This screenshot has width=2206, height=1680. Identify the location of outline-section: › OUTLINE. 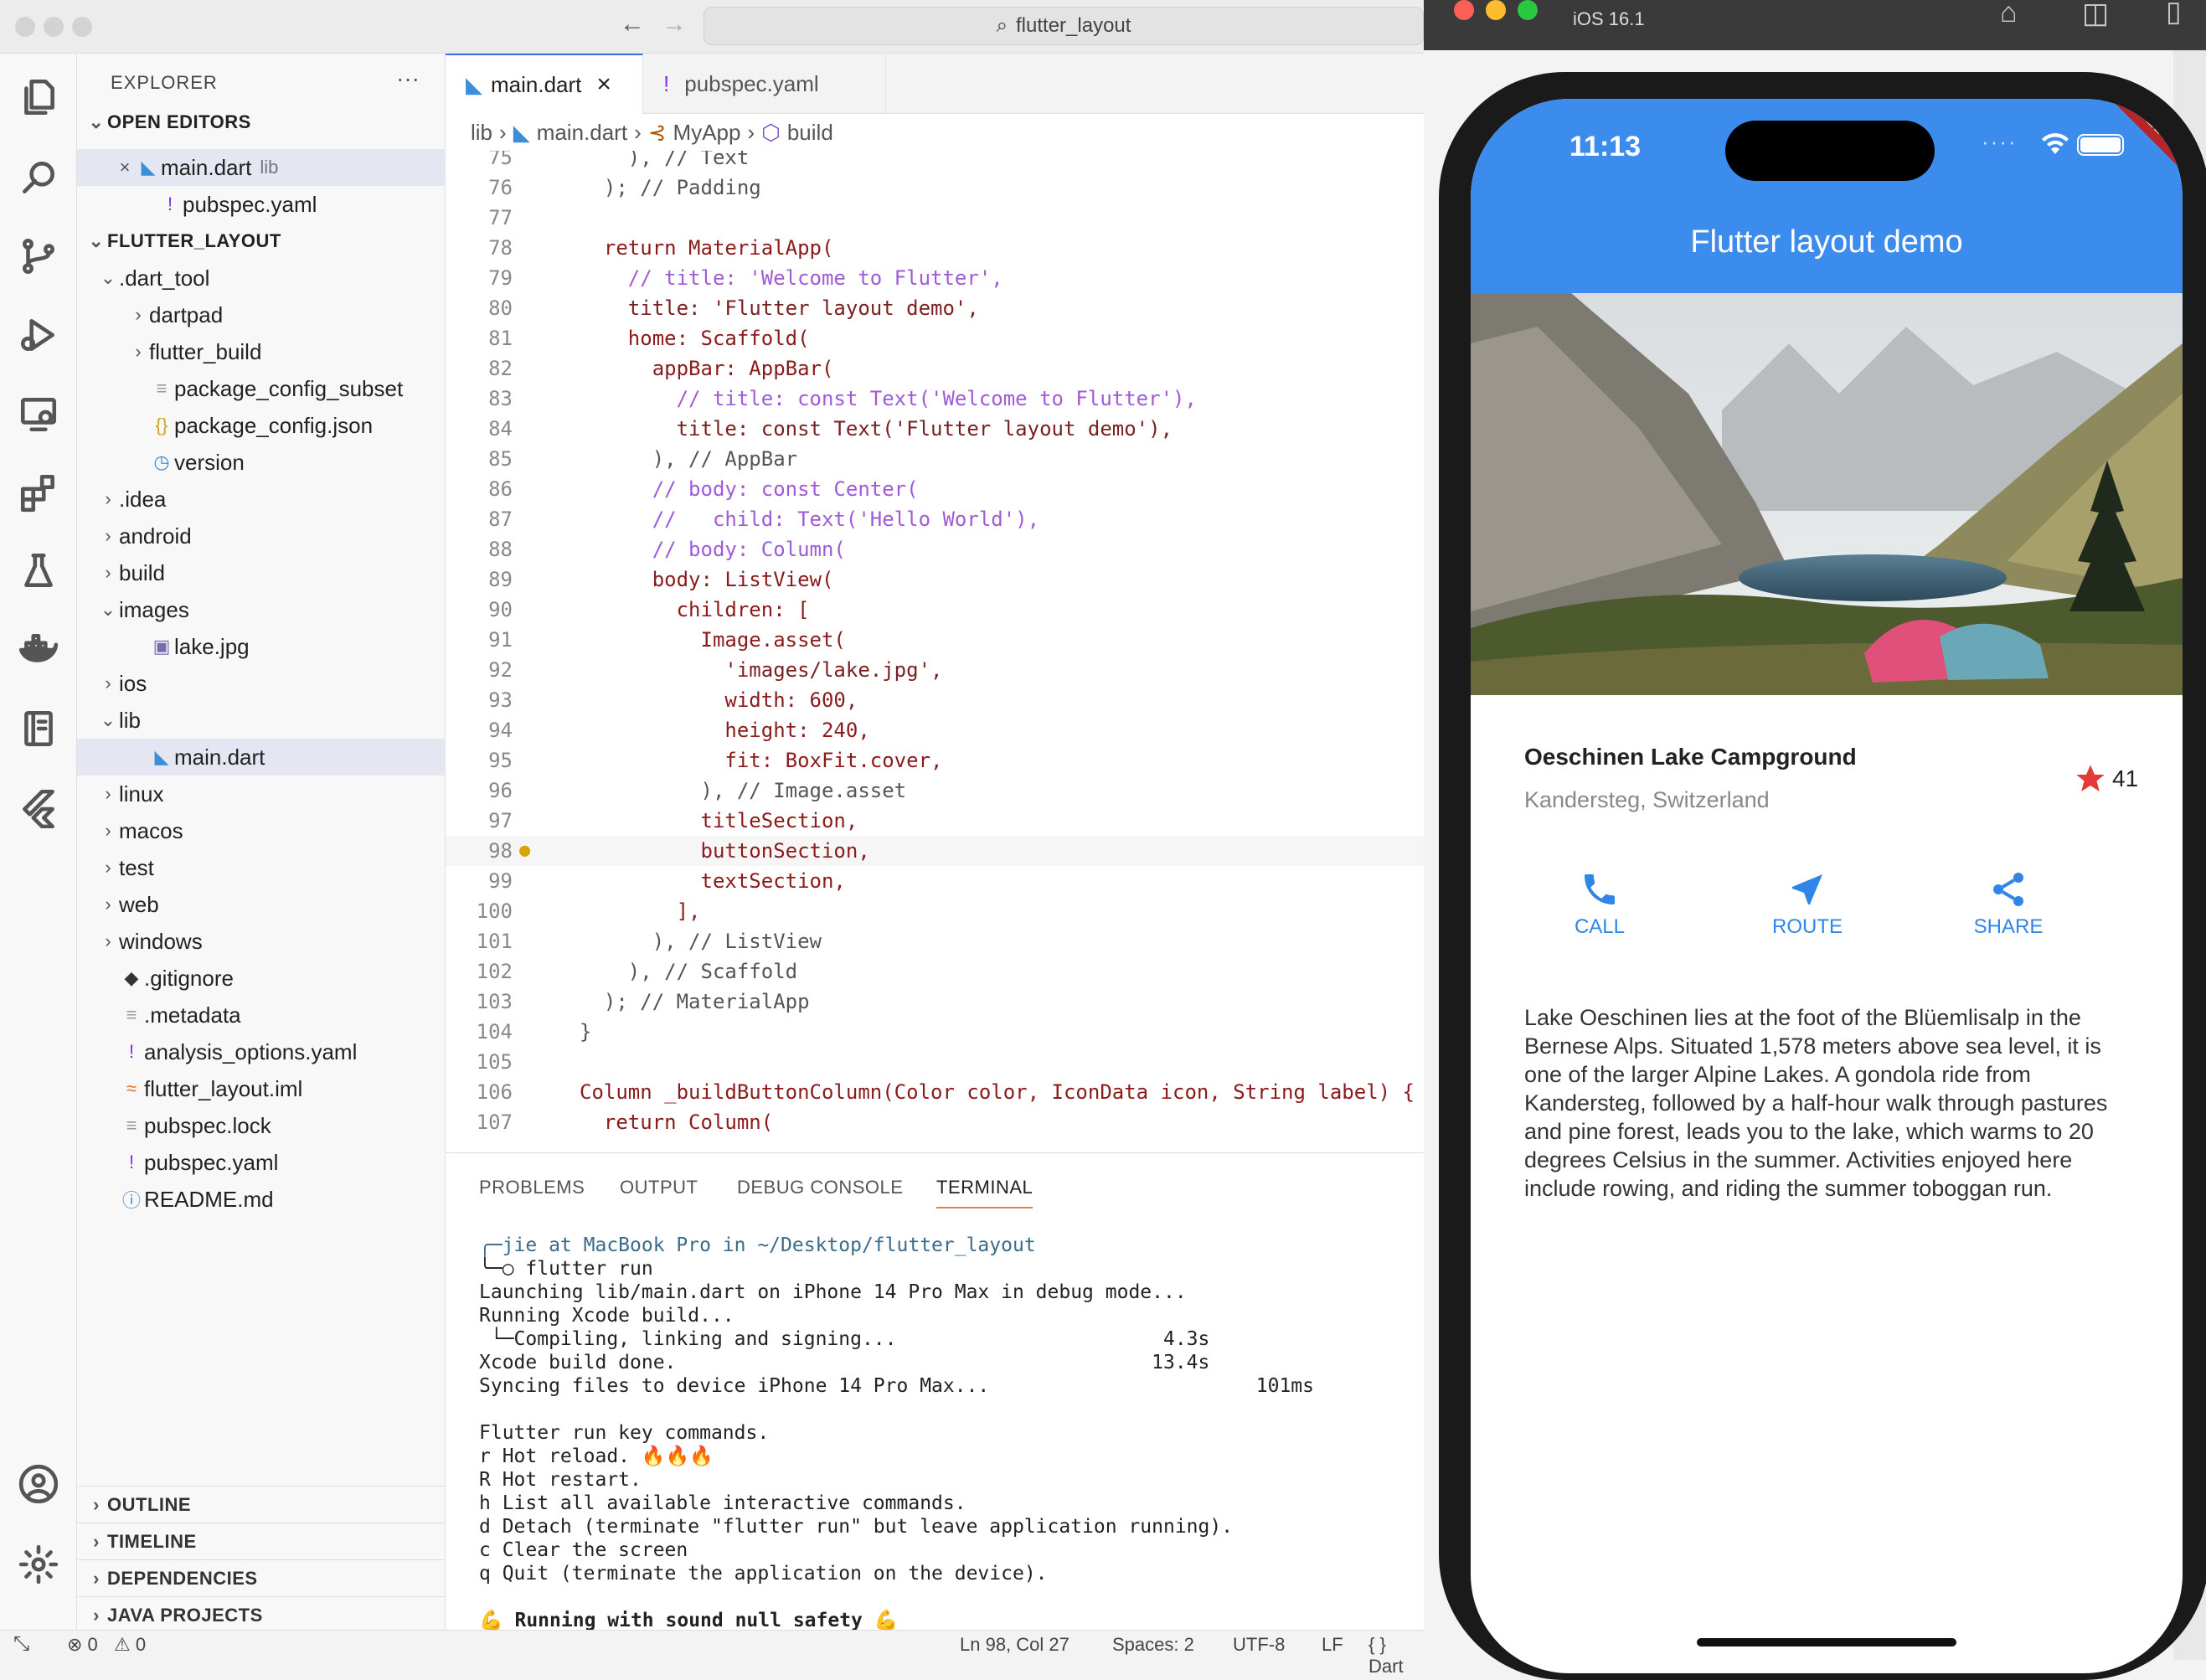
(261, 1504).